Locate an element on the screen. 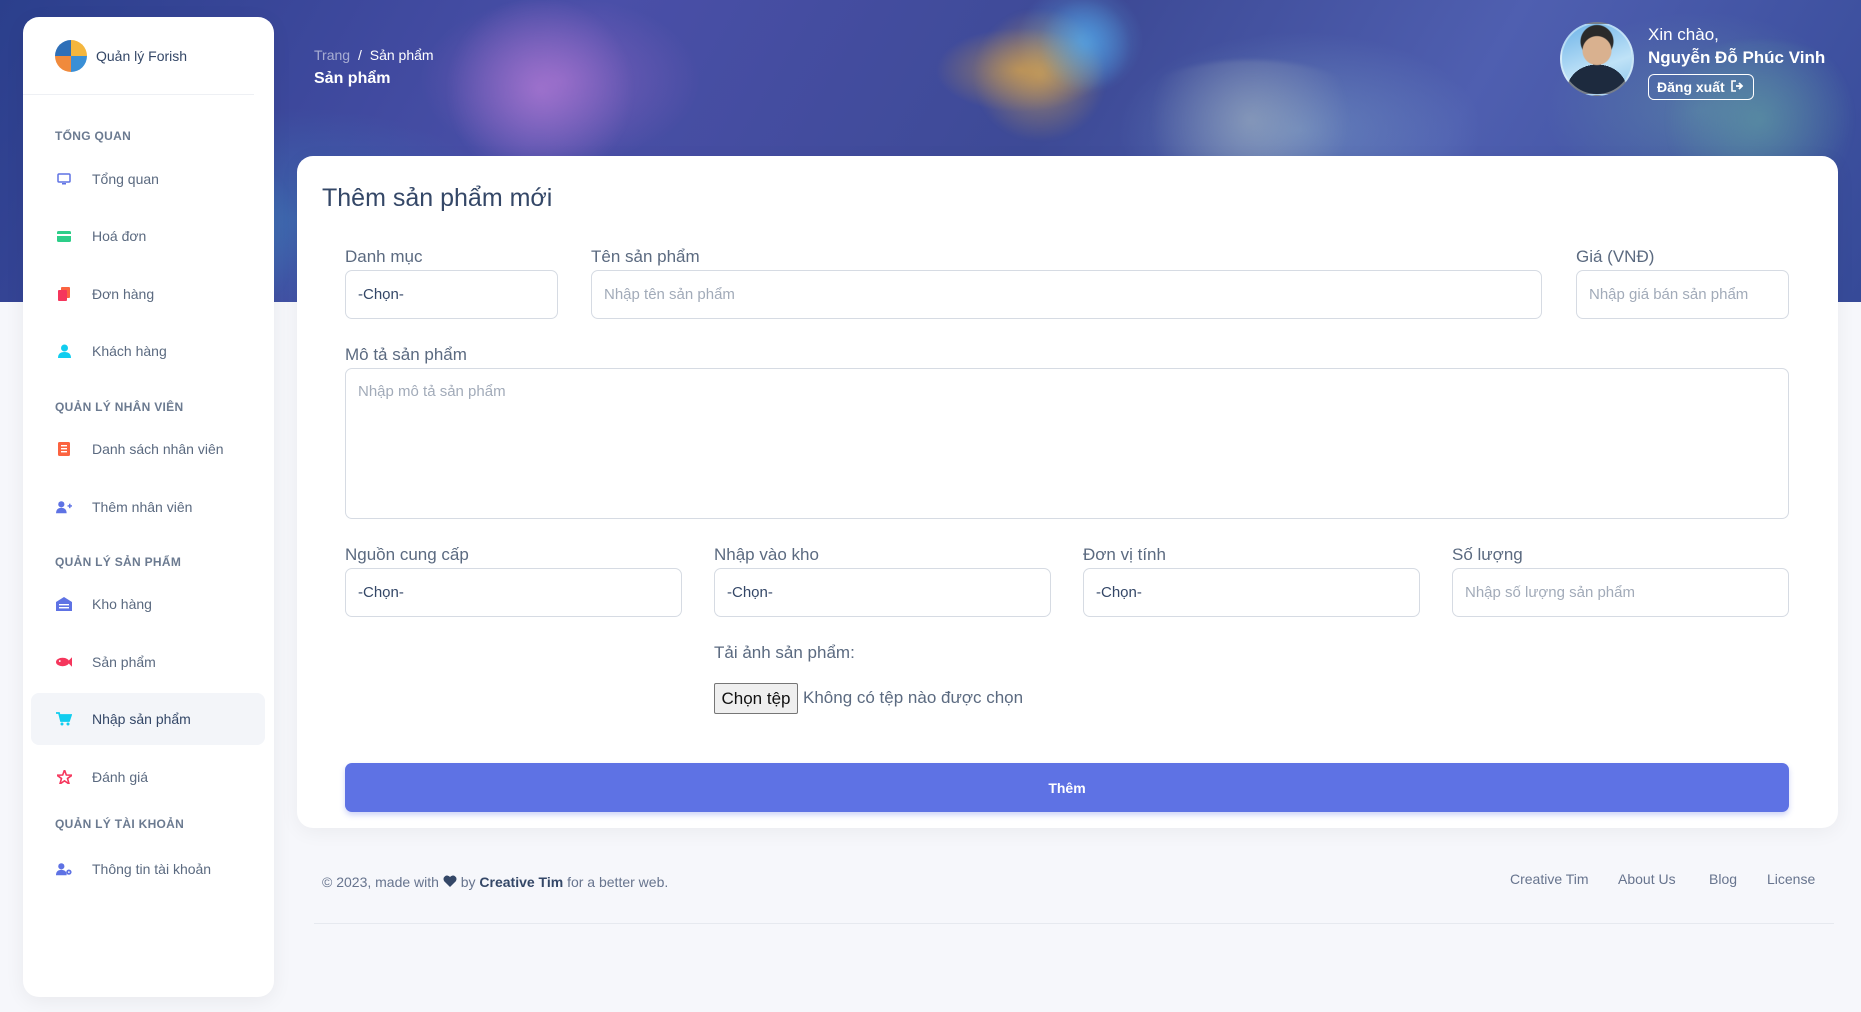 Image resolution: width=1861 pixels, height=1012 pixels. unit-label: Đơn vị tính is located at coordinates (1124, 554).